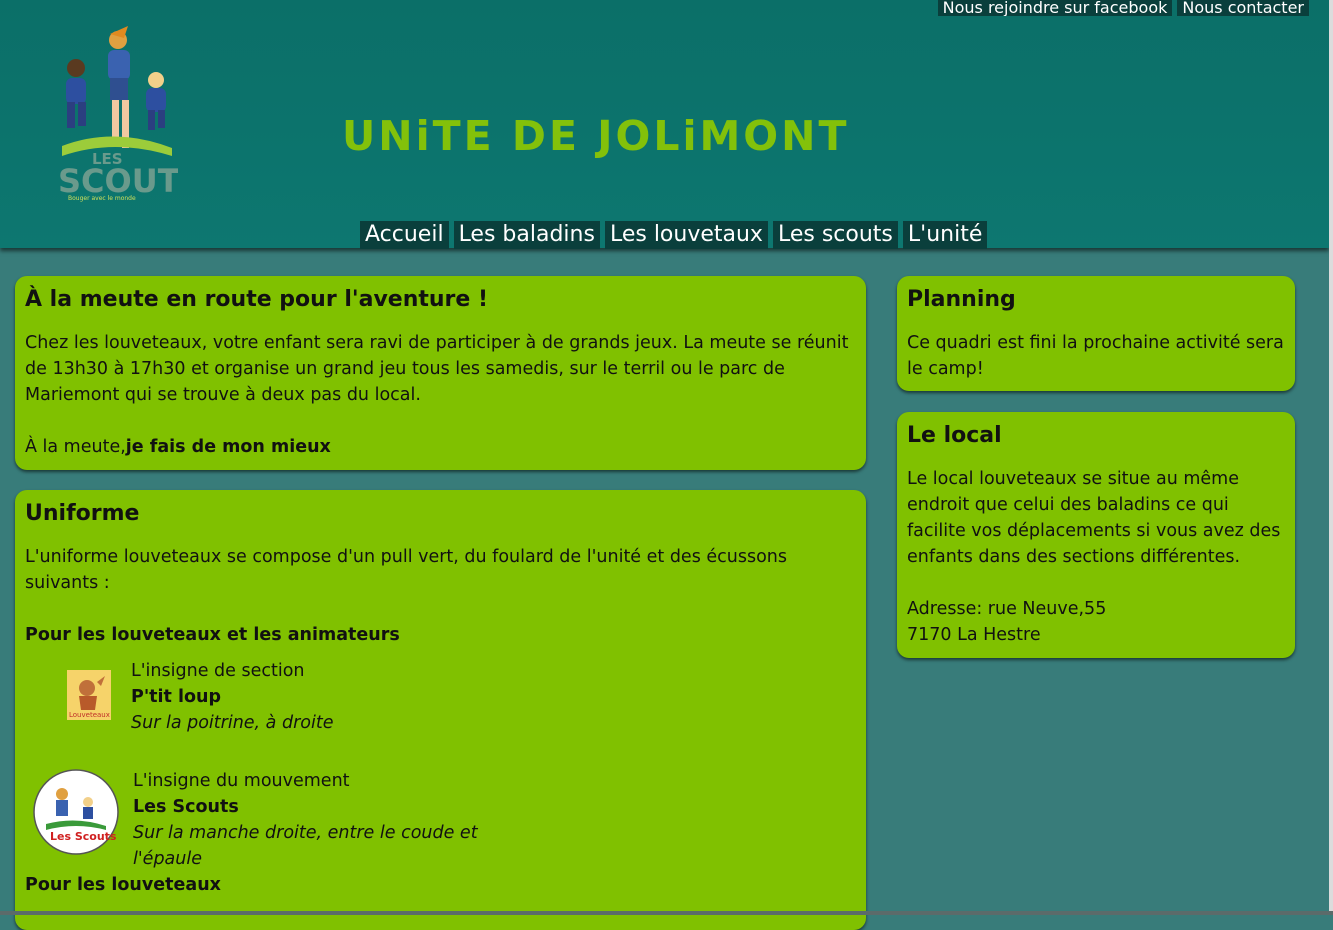 The height and width of the screenshot is (930, 1333). I want to click on nav-baladins: Les baladins, so click(526, 235).